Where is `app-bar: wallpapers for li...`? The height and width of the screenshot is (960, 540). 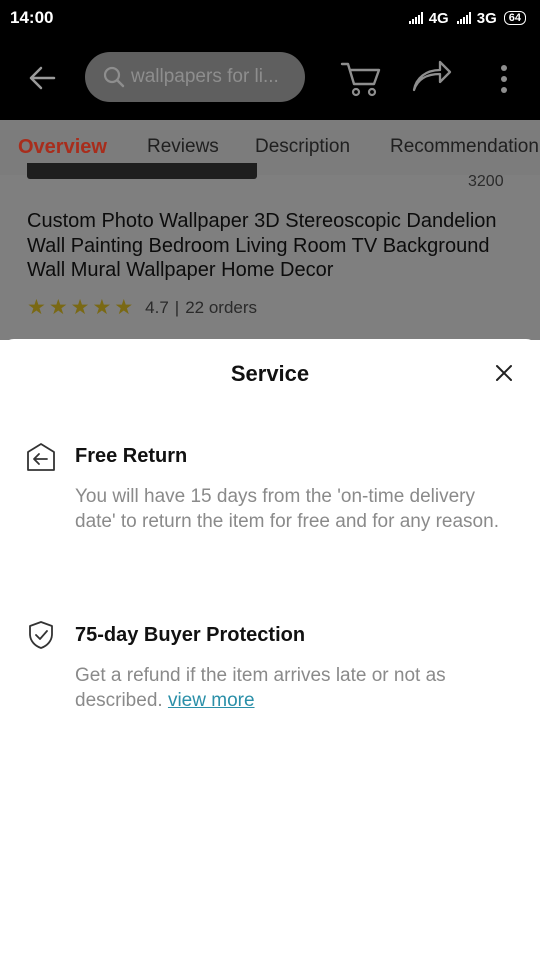
app-bar: wallpapers for li... is located at coordinates (270, 78).